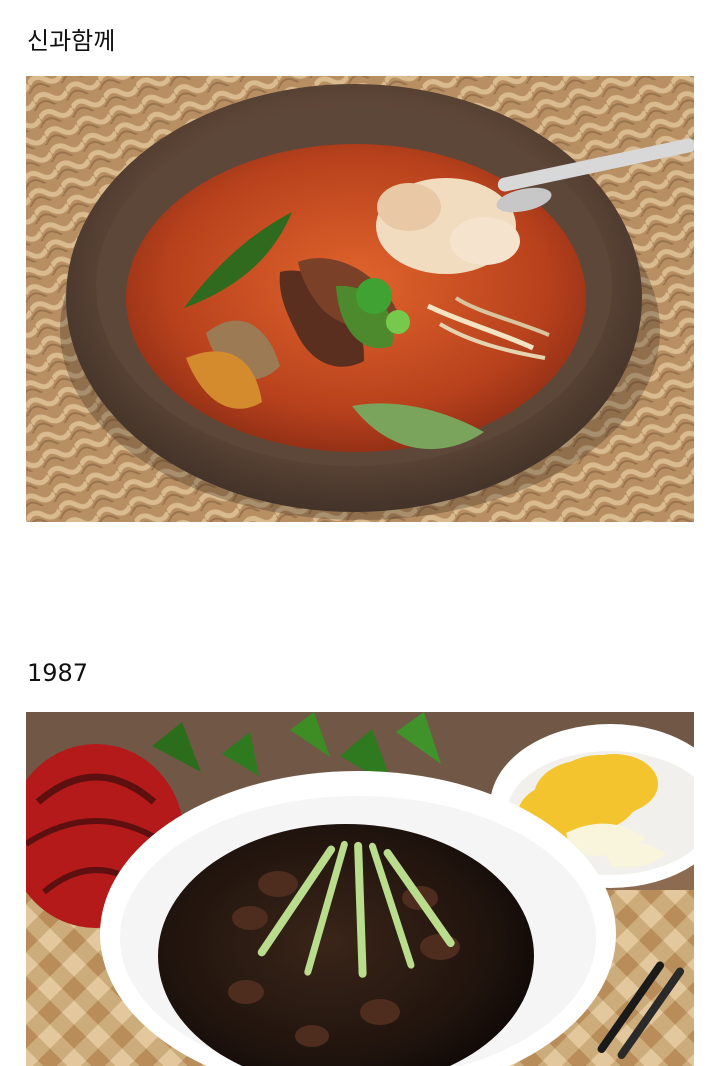  Describe the element at coordinates (58, 673) in the screenshot. I see `post-title-jajang: 1987` at that location.